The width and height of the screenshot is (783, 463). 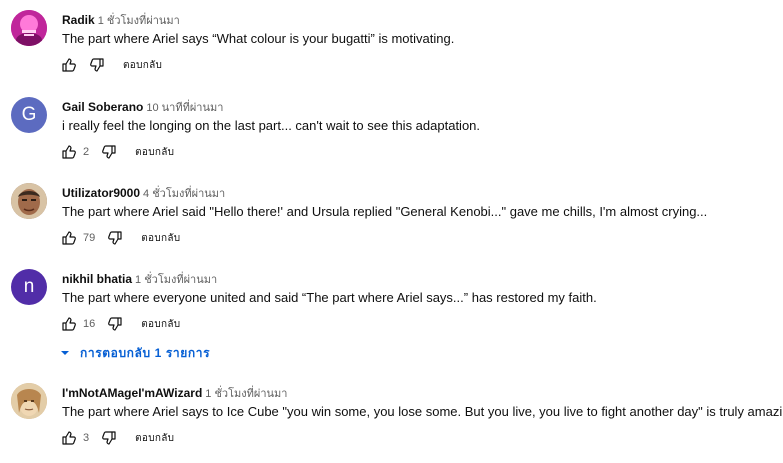 What do you see at coordinates (111, 65) in the screenshot?
I see `comment-actions: ตอบกลับ` at bounding box center [111, 65].